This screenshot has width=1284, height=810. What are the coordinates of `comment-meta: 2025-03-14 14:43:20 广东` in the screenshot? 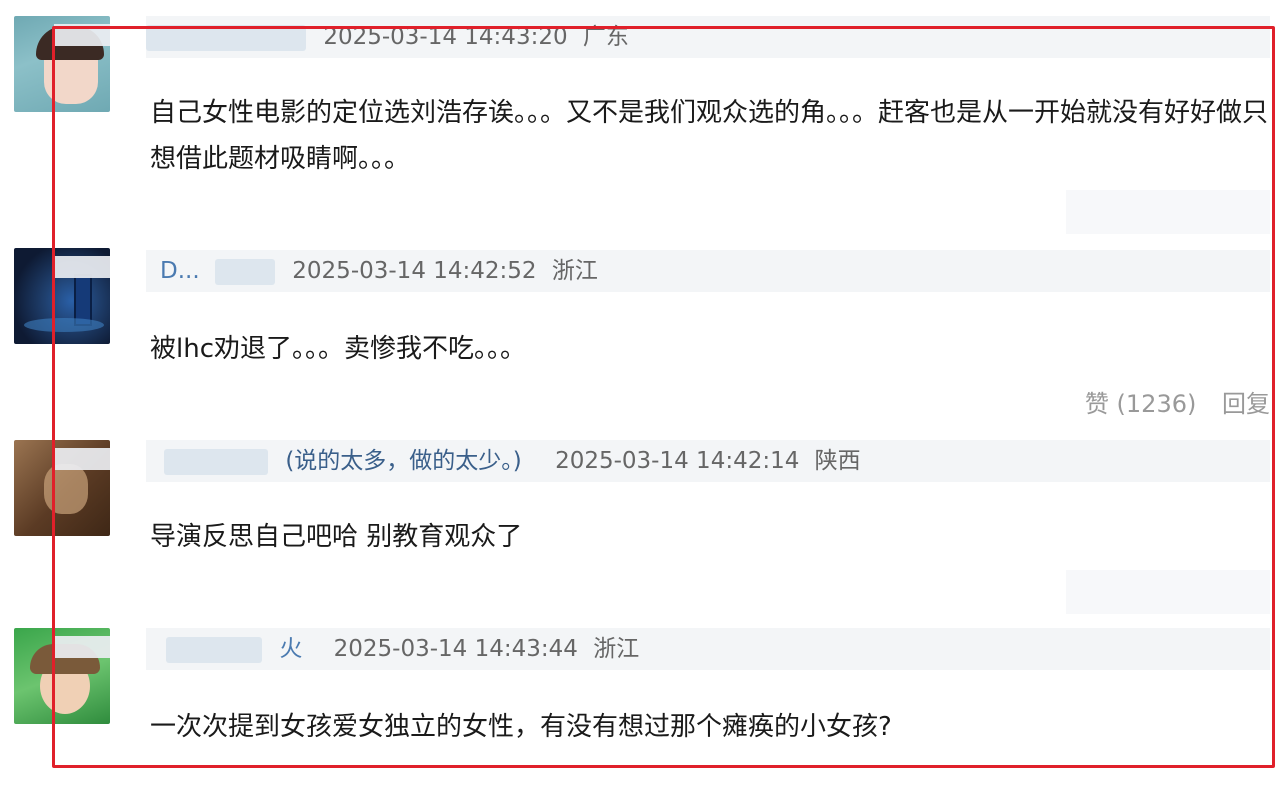 It's located at (708, 37).